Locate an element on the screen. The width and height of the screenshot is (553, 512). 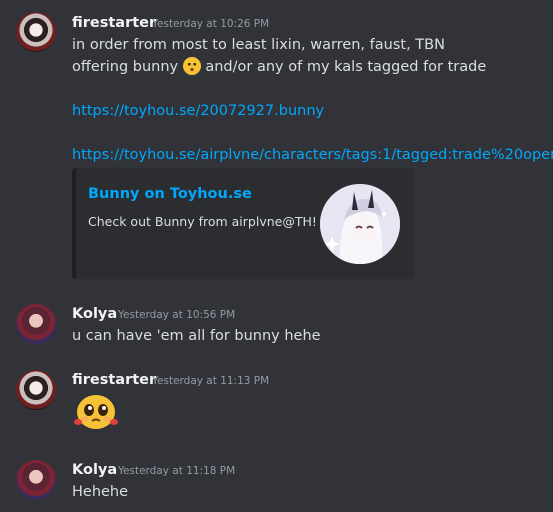
message-text: u can have 'em all for bunny hehe is located at coordinates (196, 336).